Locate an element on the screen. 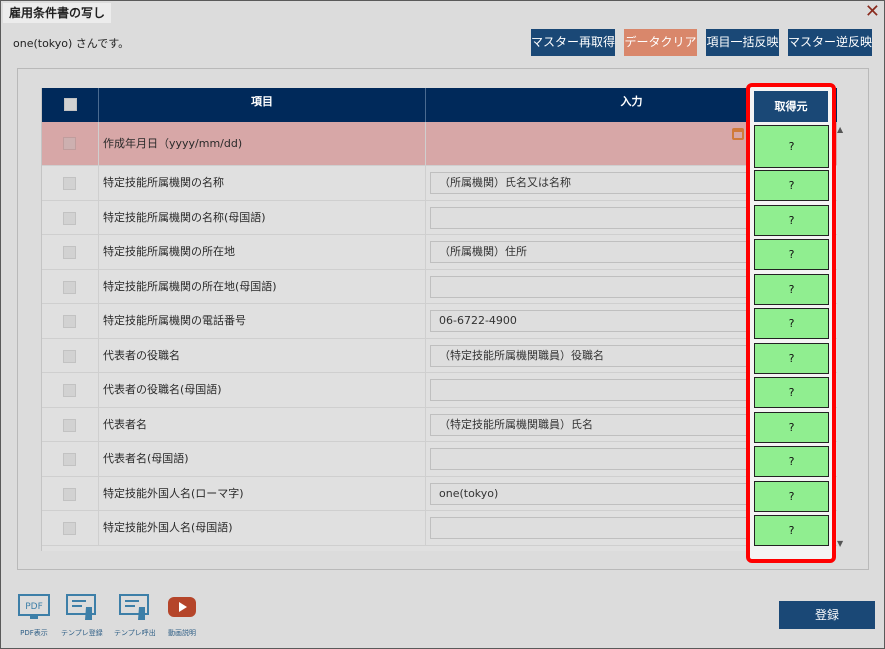  scroll-up-icon: ▲ is located at coordinates (840, 129).